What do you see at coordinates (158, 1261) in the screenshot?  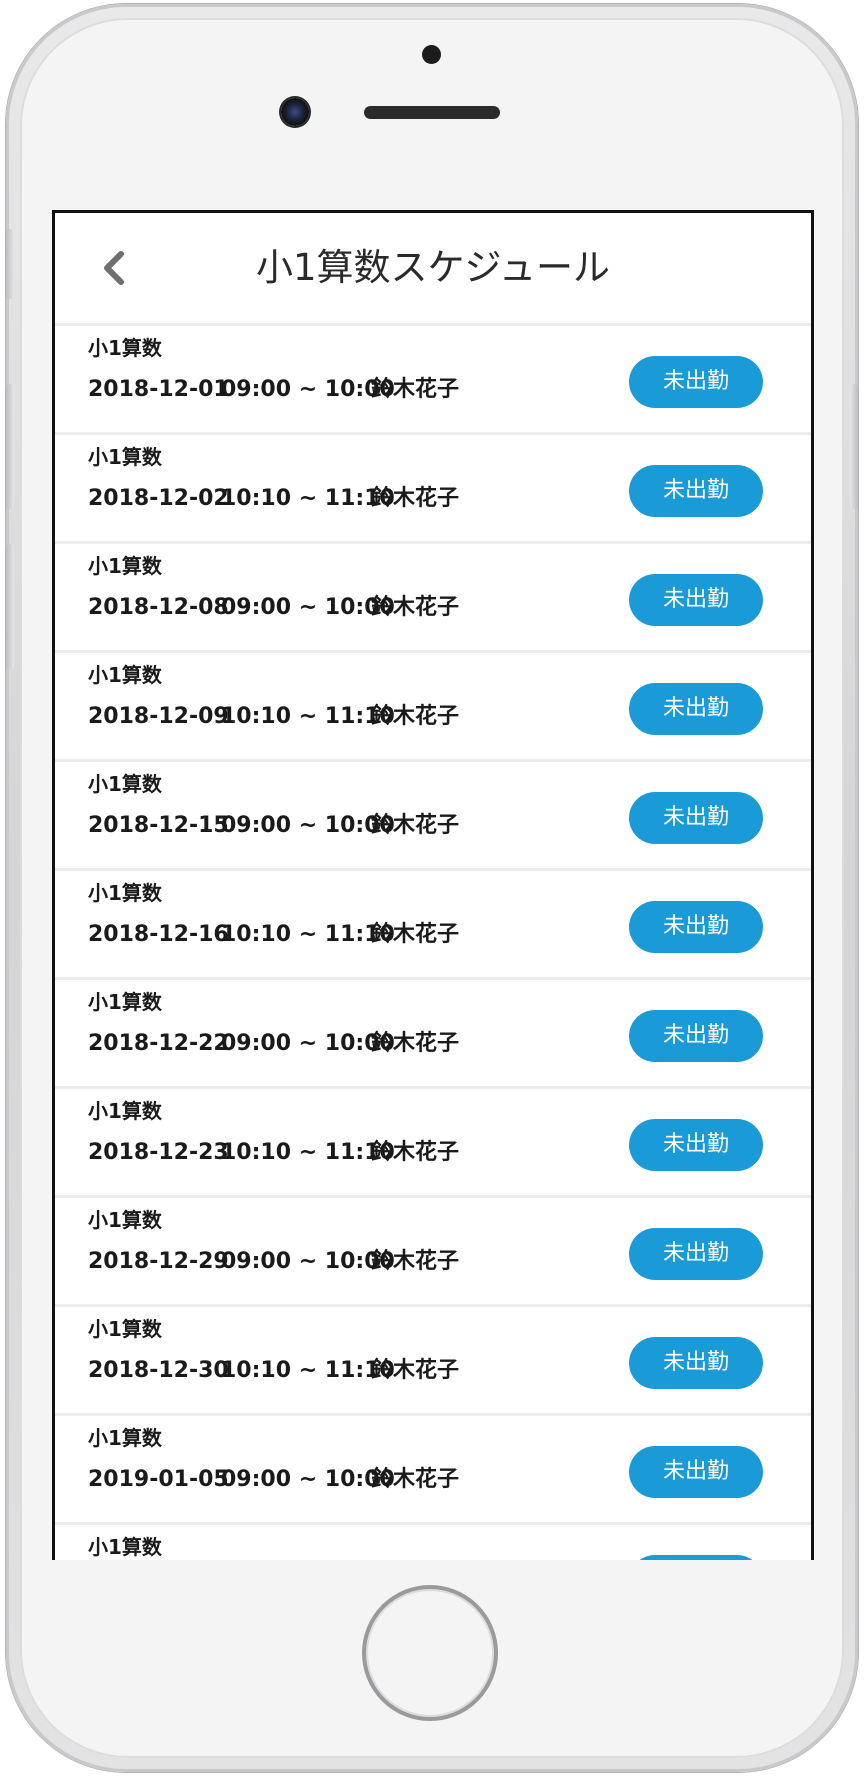 I see `lesson-date: 2018-12-29` at bounding box center [158, 1261].